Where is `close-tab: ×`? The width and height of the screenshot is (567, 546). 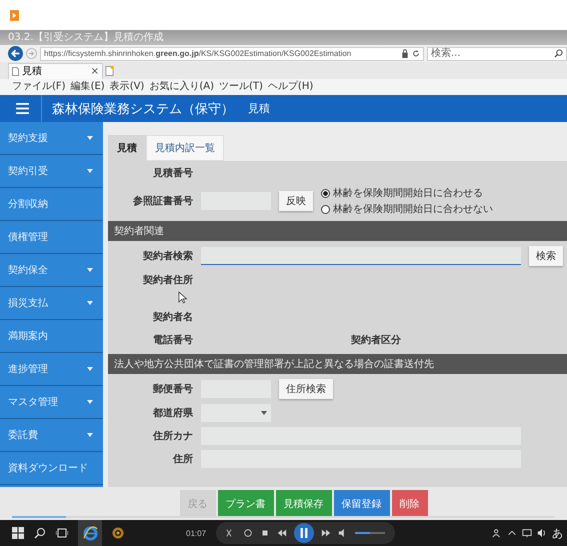 close-tab: × is located at coordinates (94, 71).